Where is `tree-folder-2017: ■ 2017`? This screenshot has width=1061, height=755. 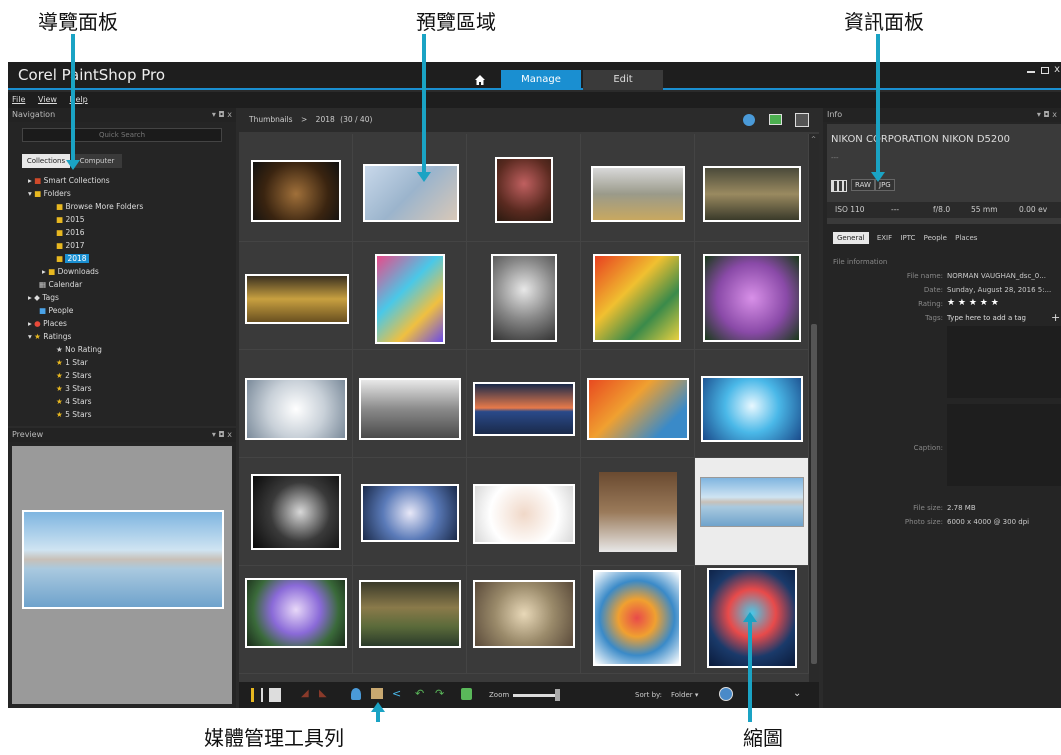
tree-folder-2017: ■ 2017 is located at coordinates (70, 245).